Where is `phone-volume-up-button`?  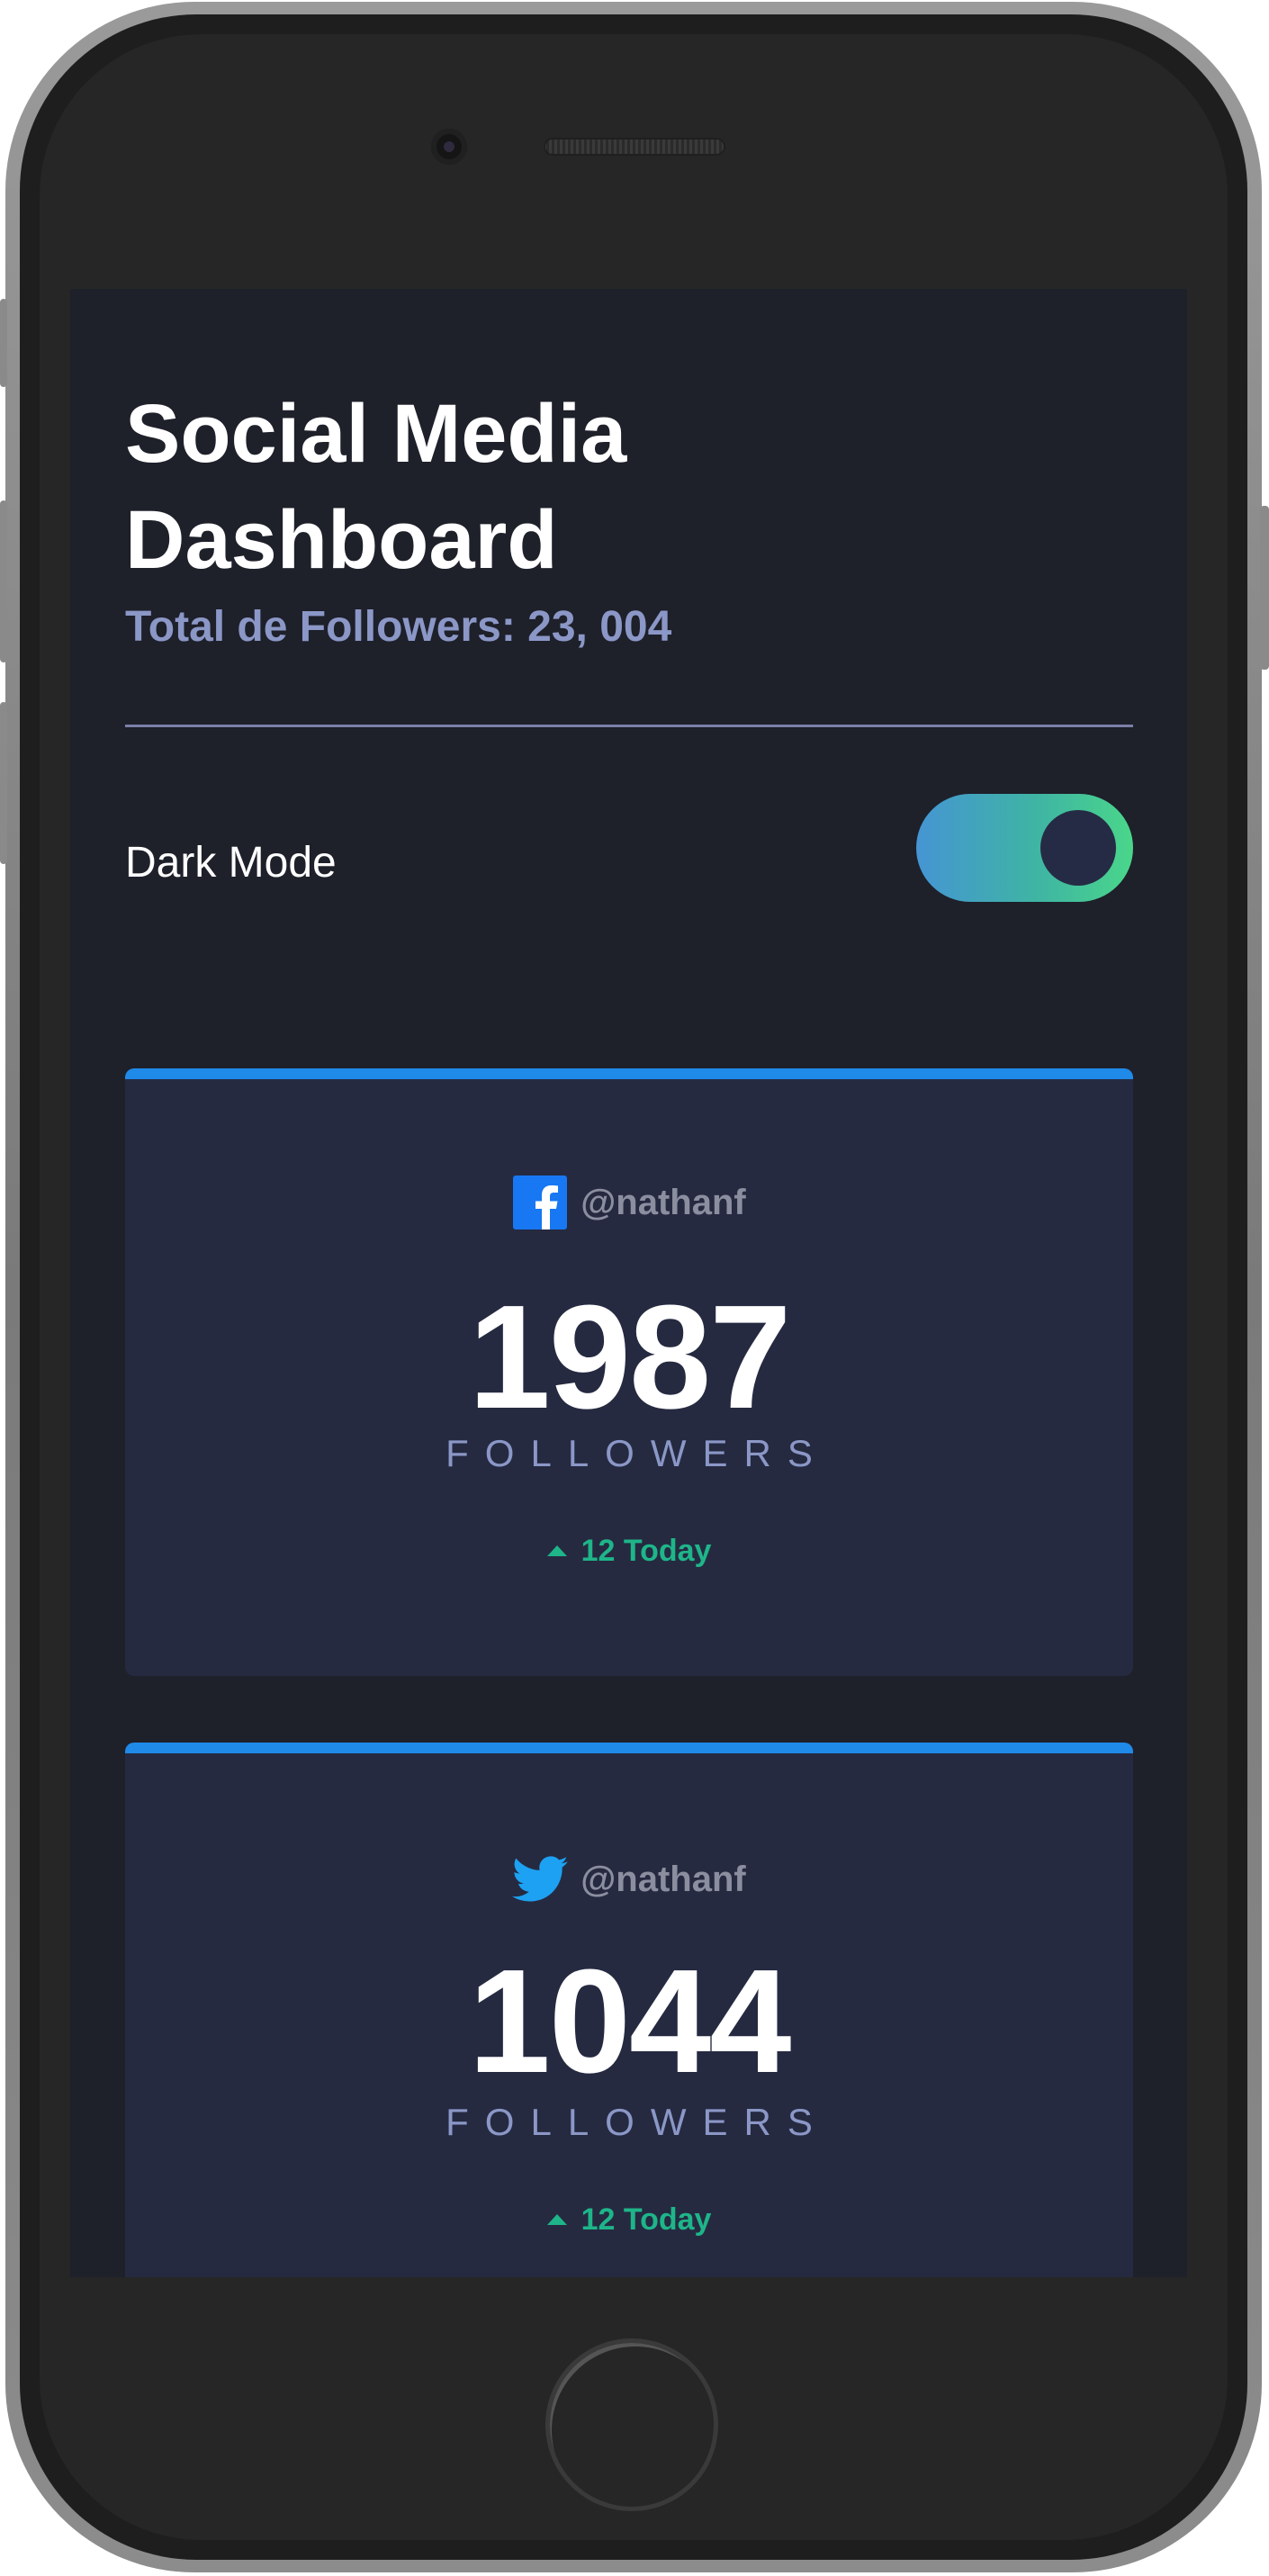
phone-volume-up-button is located at coordinates (4, 581).